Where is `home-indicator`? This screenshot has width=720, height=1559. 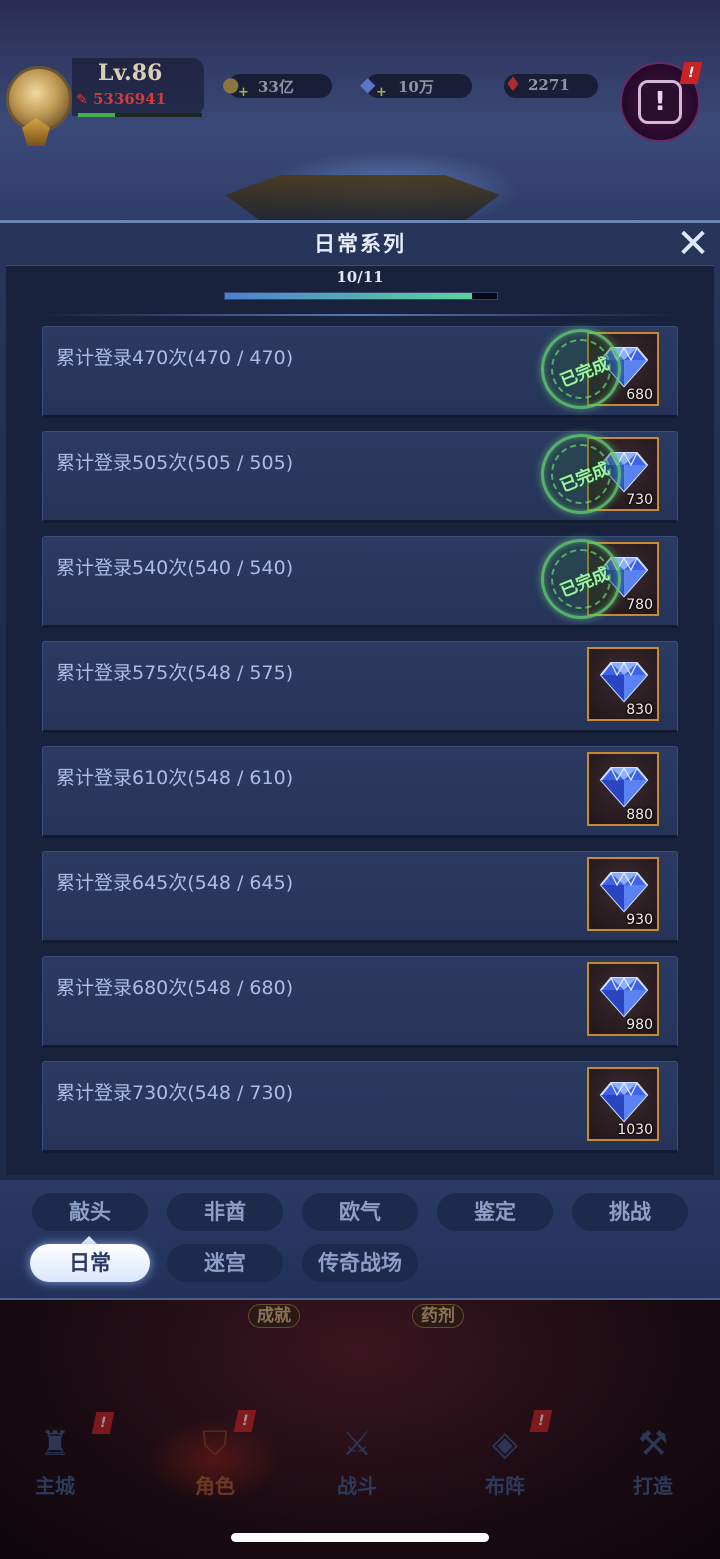 home-indicator is located at coordinates (360, 1537).